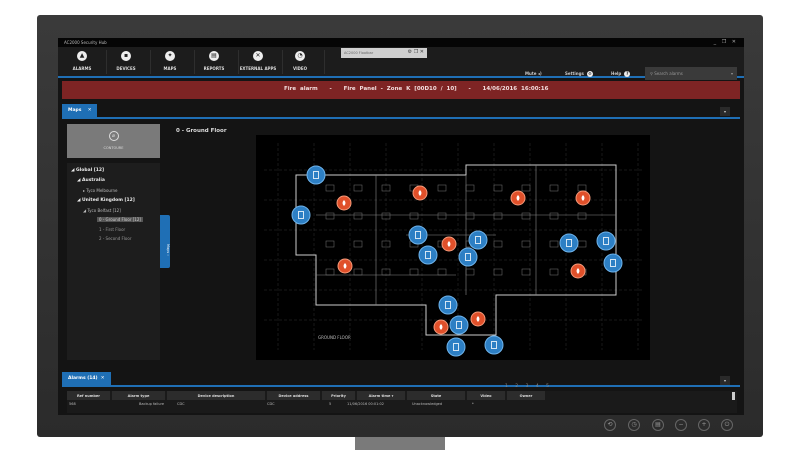  Describe the element at coordinates (258, 56) in the screenshot. I see `apps-icon: ✕` at that location.